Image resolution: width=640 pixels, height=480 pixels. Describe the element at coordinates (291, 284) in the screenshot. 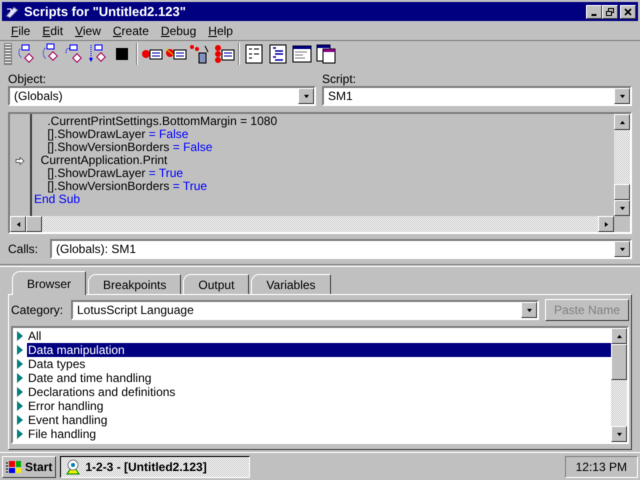

I see `tab: Variables` at that location.